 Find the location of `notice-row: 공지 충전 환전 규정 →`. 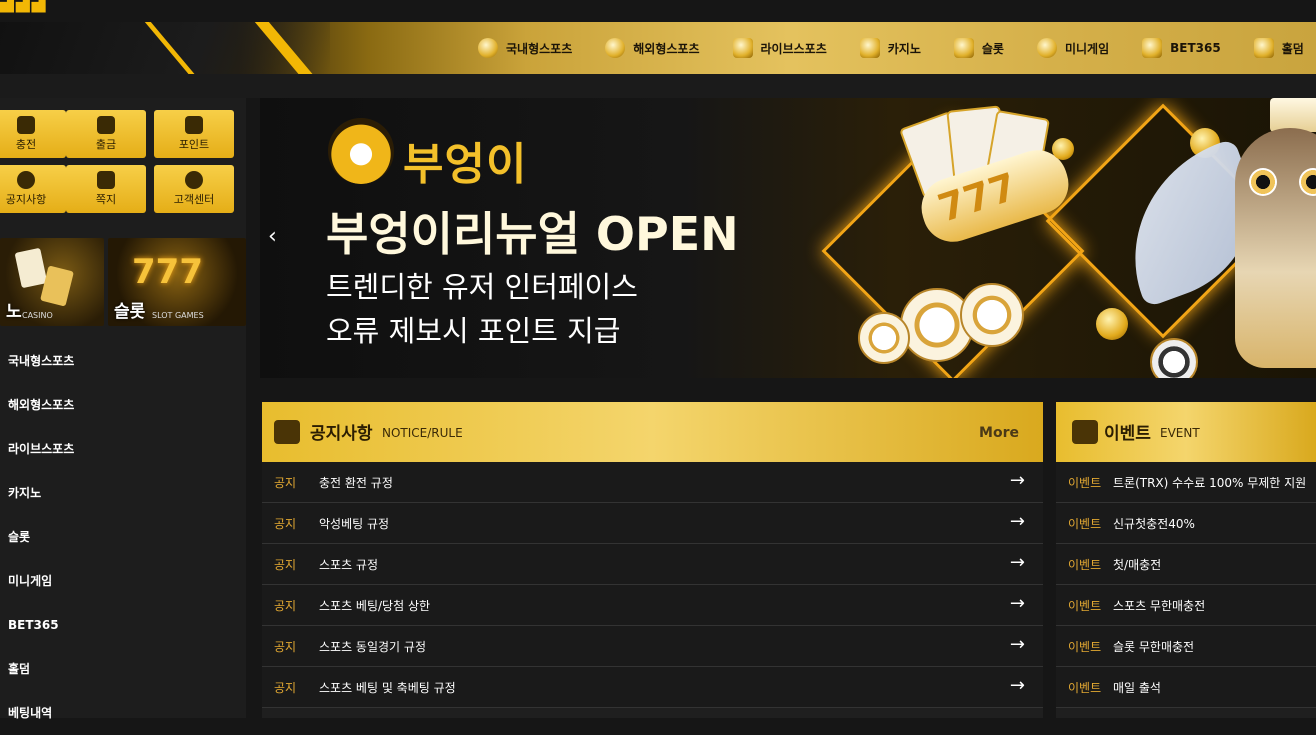

notice-row: 공지 충전 환전 규정 → is located at coordinates (652, 482).